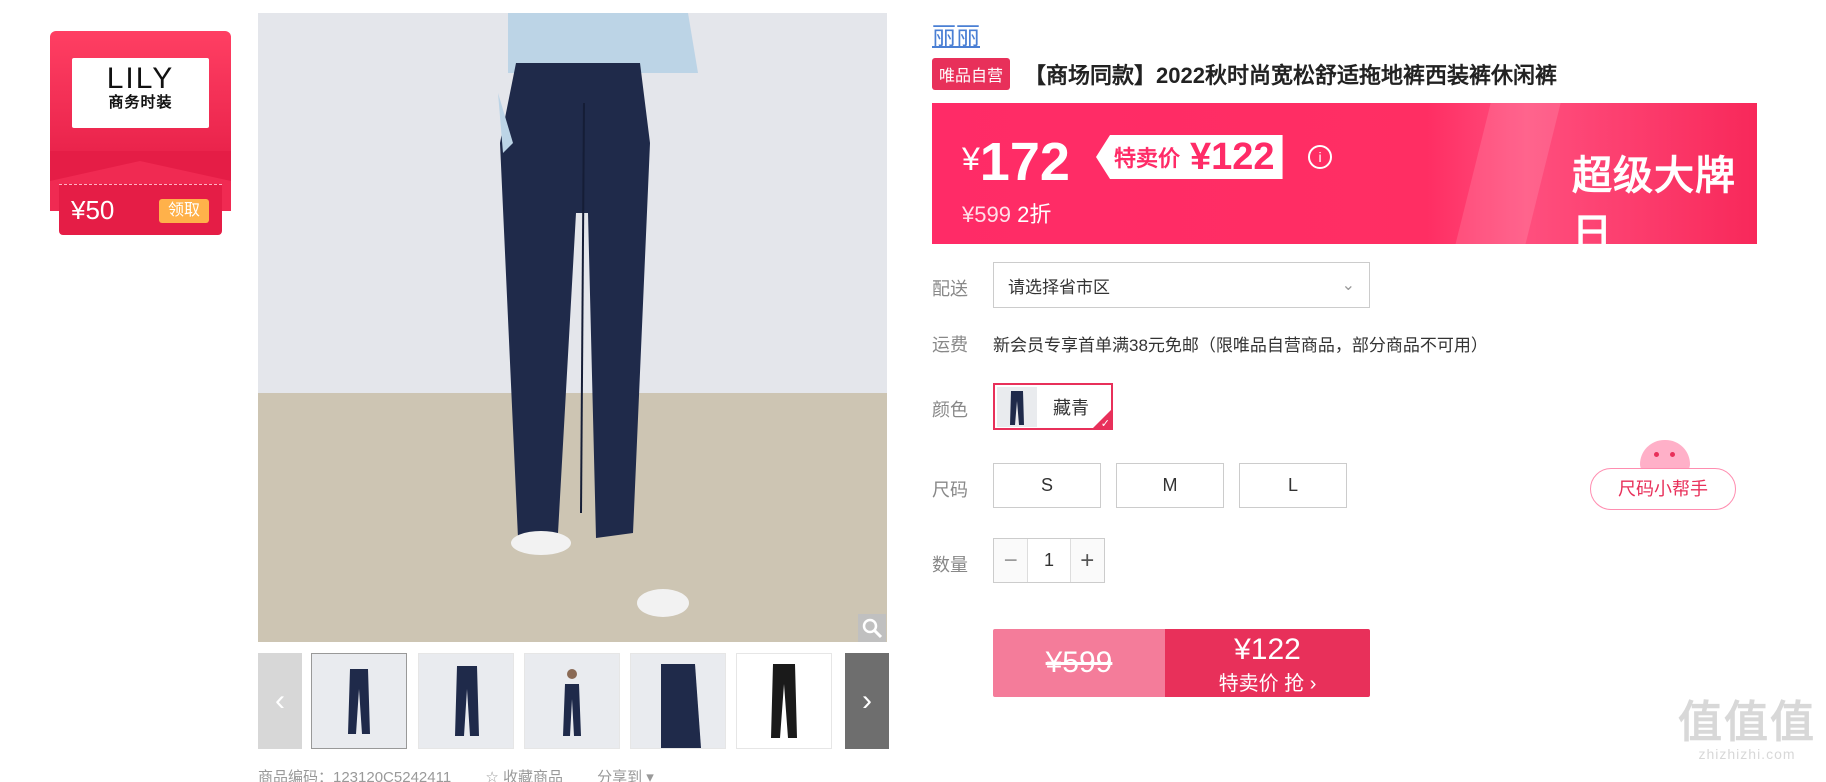 The height and width of the screenshot is (782, 1826). I want to click on thumbnail-next-button: ›, so click(867, 701).